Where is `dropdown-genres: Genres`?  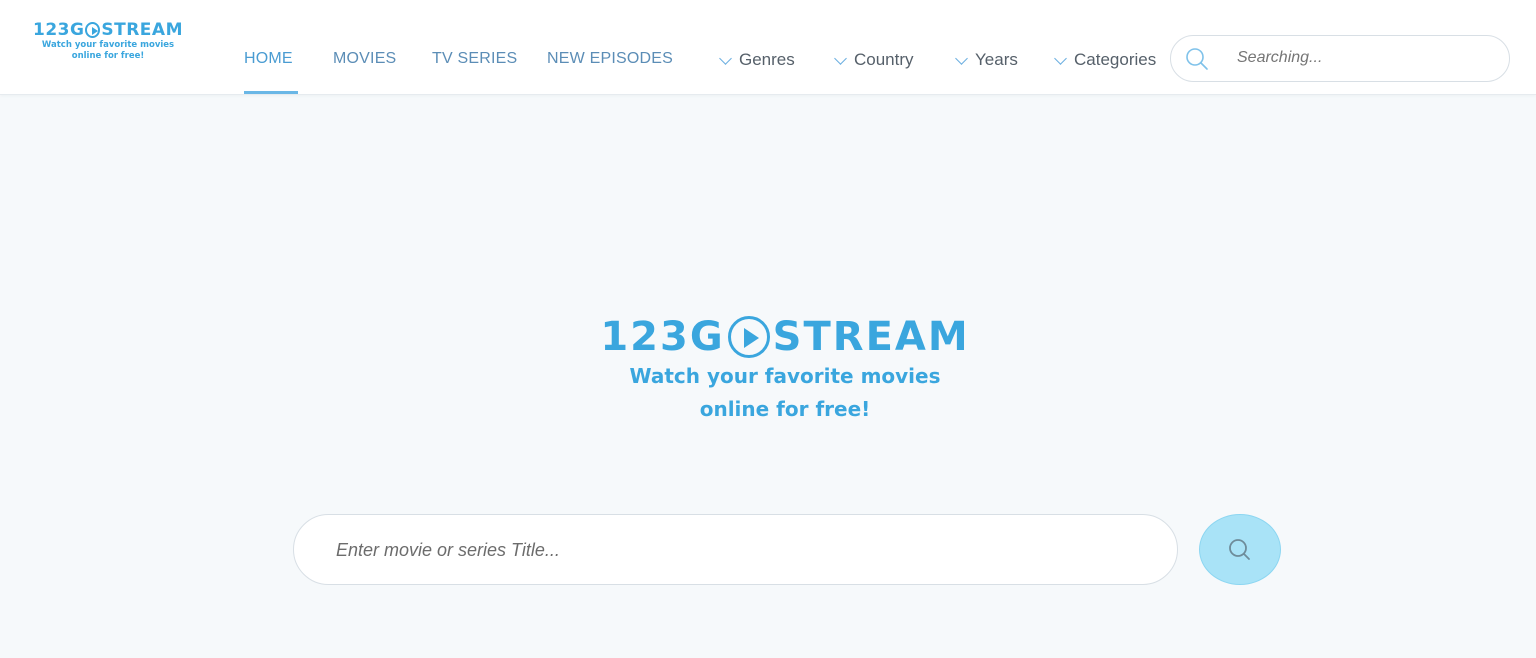 dropdown-genres: Genres is located at coordinates (757, 60).